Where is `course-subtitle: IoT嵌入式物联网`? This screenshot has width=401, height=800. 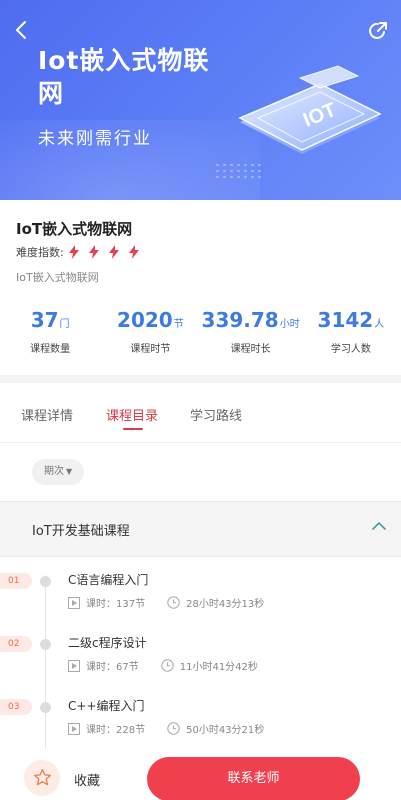
course-subtitle: IoT嵌入式物联网 is located at coordinates (57, 277).